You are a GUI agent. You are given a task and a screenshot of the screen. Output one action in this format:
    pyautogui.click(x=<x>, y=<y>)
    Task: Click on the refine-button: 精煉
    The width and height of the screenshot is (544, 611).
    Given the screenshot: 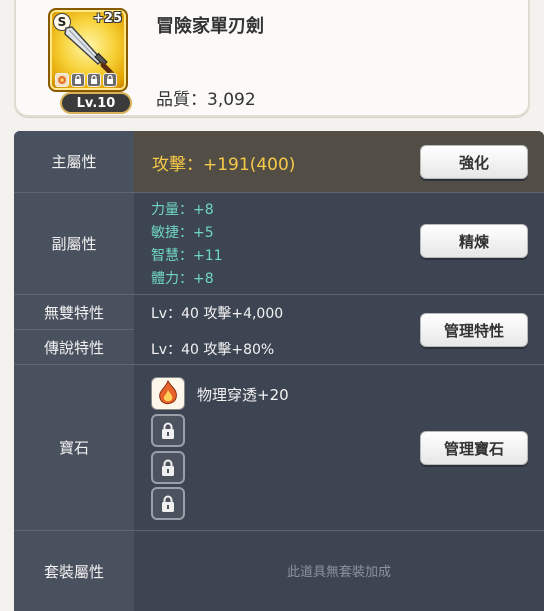 What is the action you would take?
    pyautogui.click(x=474, y=241)
    